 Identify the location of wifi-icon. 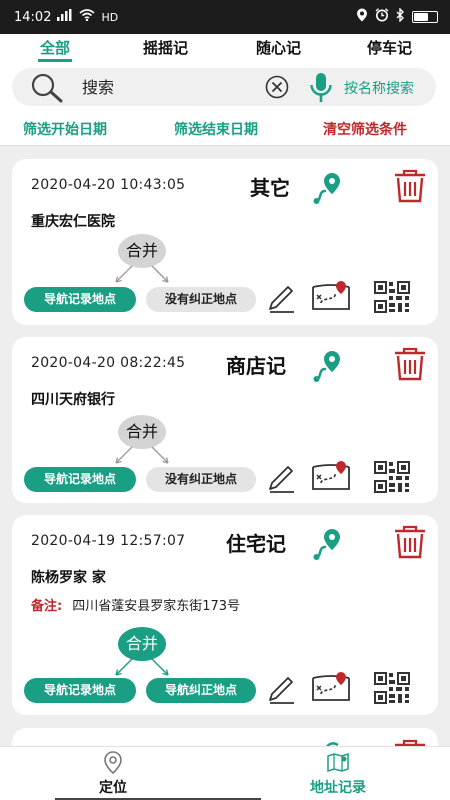
(87, 17).